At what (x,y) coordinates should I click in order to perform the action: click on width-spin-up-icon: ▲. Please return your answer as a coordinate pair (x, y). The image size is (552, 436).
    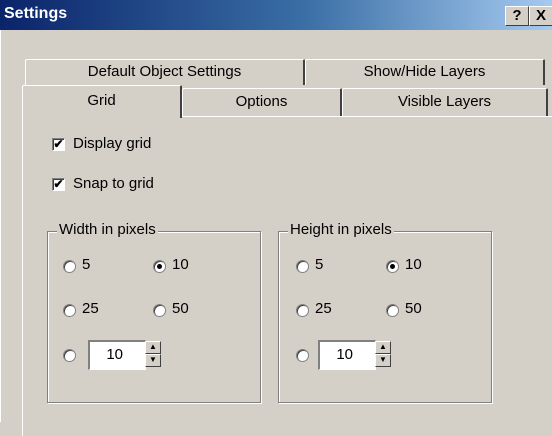
    Looking at the image, I should click on (153, 347).